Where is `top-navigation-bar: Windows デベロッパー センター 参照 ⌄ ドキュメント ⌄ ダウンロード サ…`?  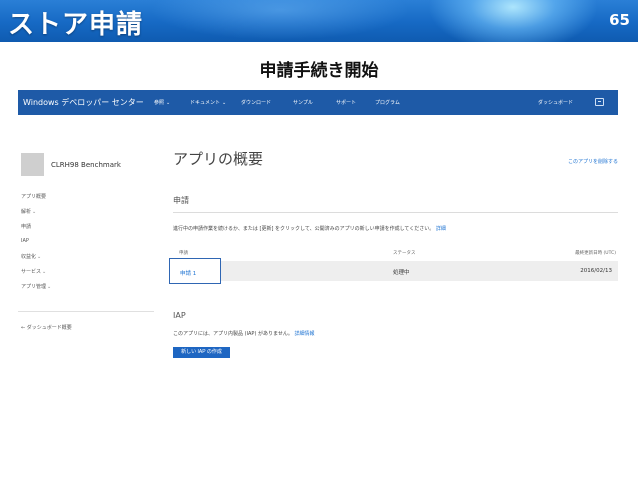 top-navigation-bar: Windows デベロッパー センター 参照 ⌄ ドキュメント ⌄ ダウンロード サ… is located at coordinates (318, 102).